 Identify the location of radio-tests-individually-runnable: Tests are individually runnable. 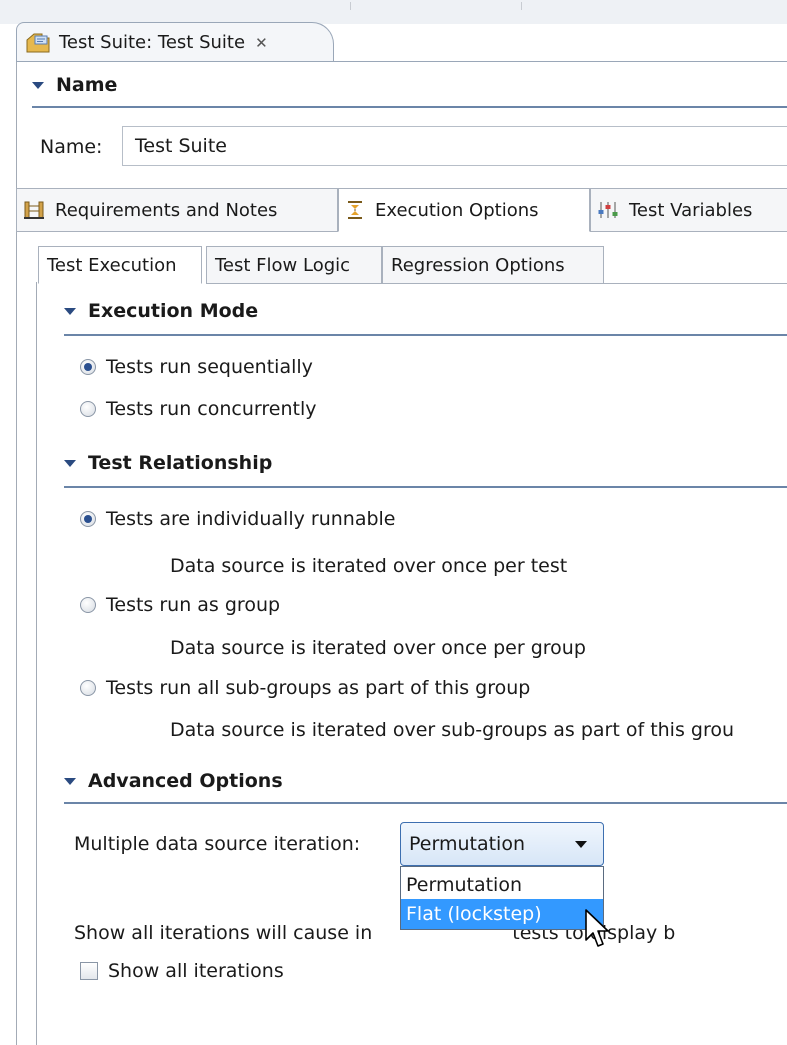
(238, 519).